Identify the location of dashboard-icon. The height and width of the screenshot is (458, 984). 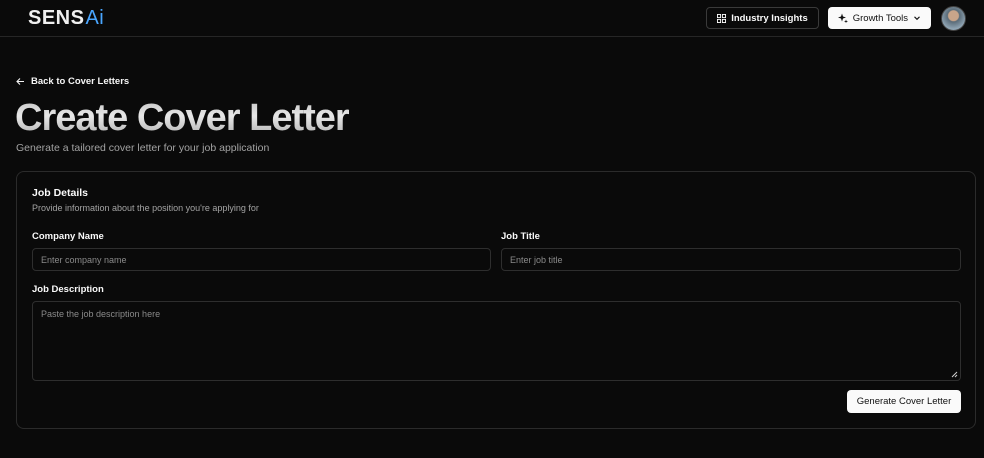
(722, 18).